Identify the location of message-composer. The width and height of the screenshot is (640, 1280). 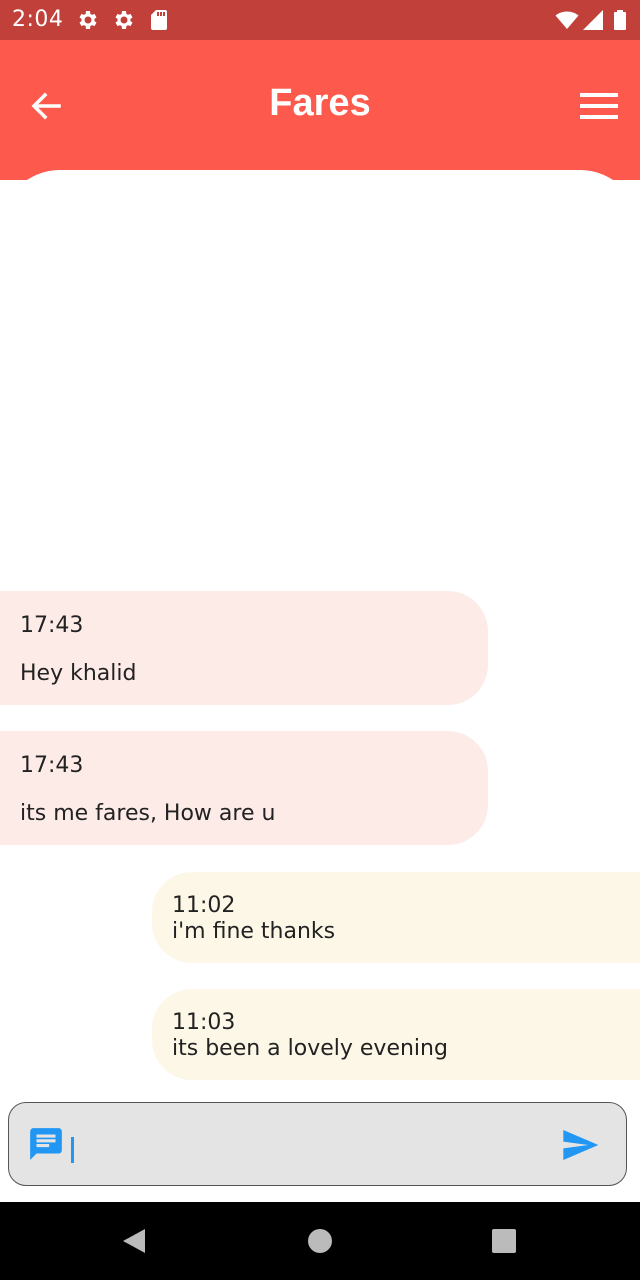
(317, 1144).